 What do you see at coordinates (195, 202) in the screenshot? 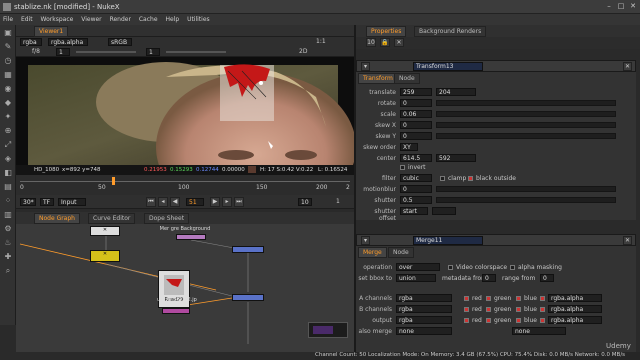
I see `frame-field: 51` at bounding box center [195, 202].